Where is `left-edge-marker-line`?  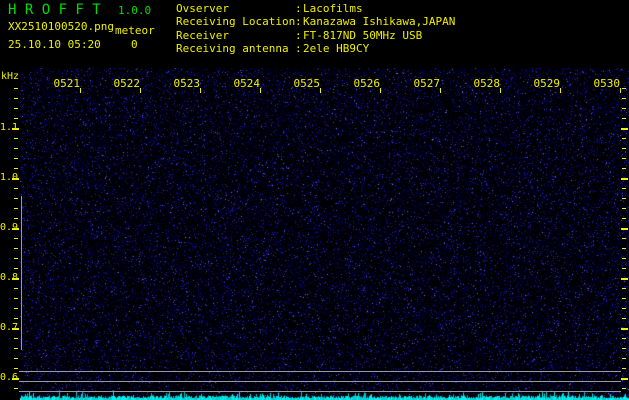
left-edge-marker-line is located at coordinates (21, 273).